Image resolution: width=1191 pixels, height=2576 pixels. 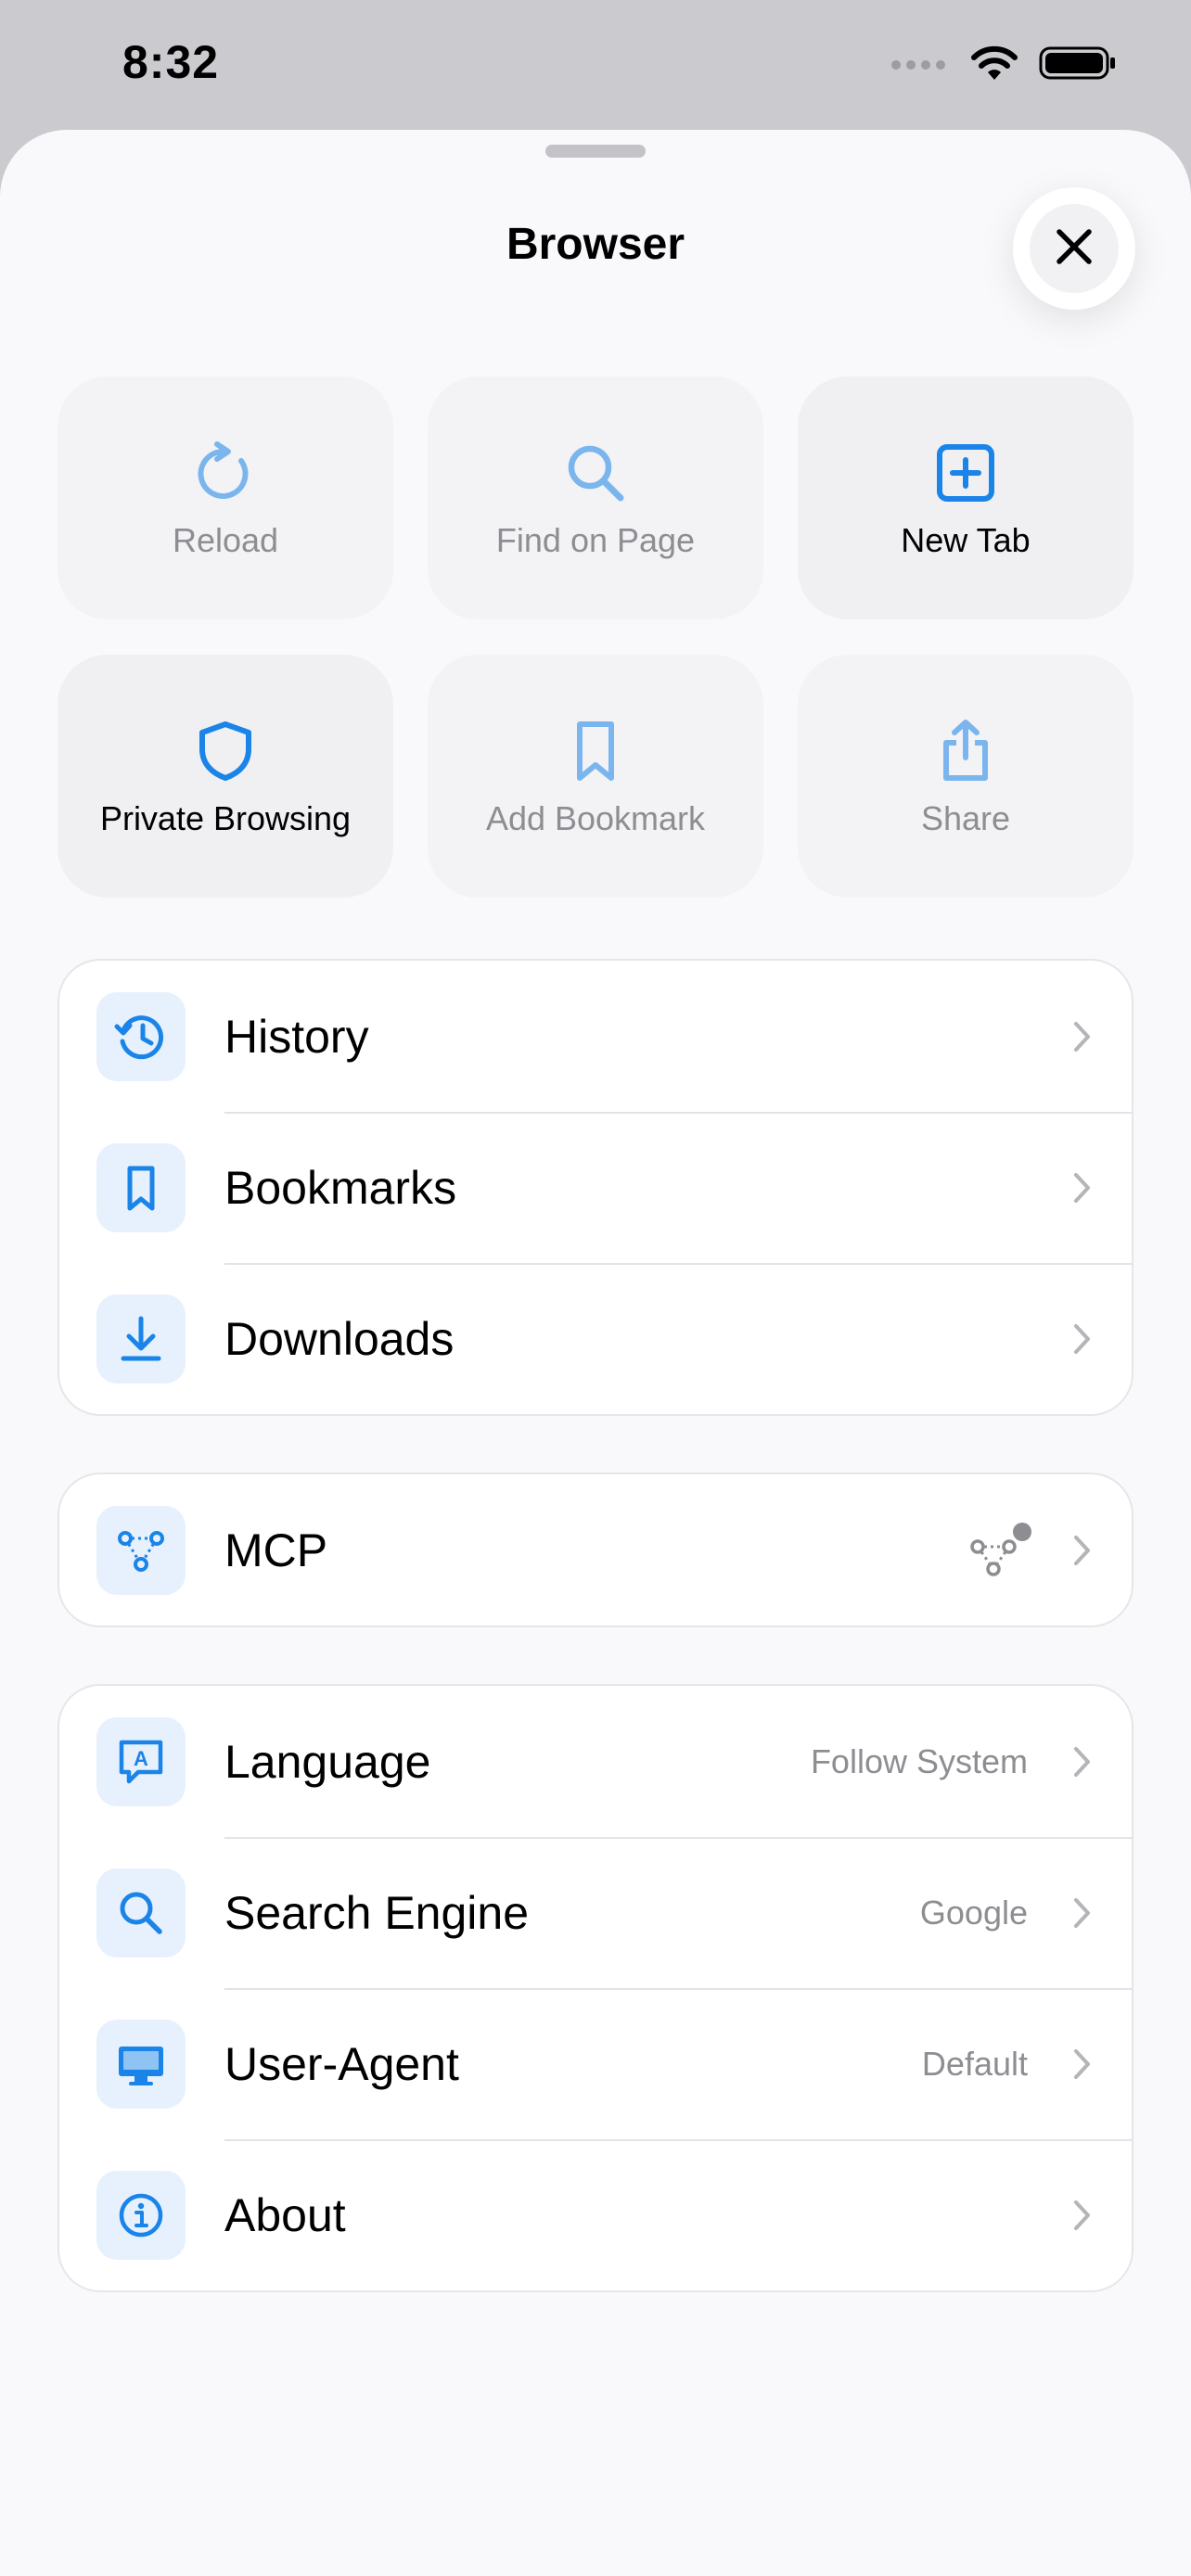 I want to click on wifi-icon, so click(x=994, y=66).